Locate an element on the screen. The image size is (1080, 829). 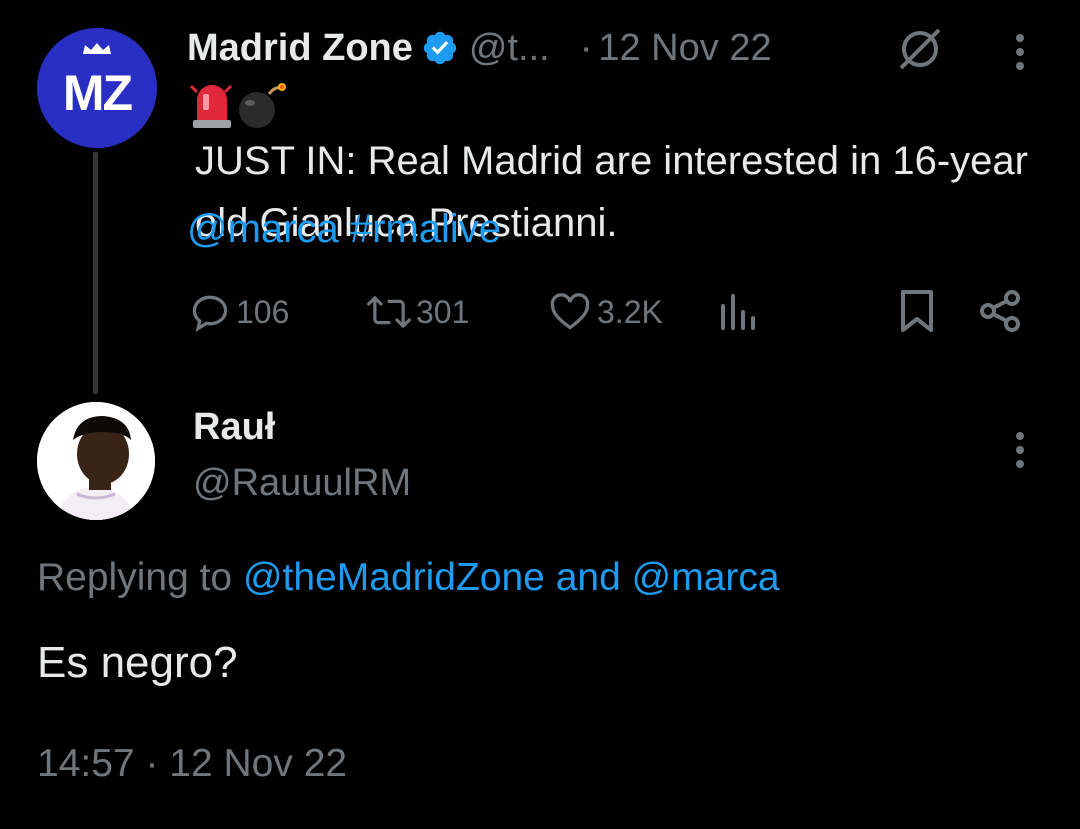
like-icon is located at coordinates (570, 311).